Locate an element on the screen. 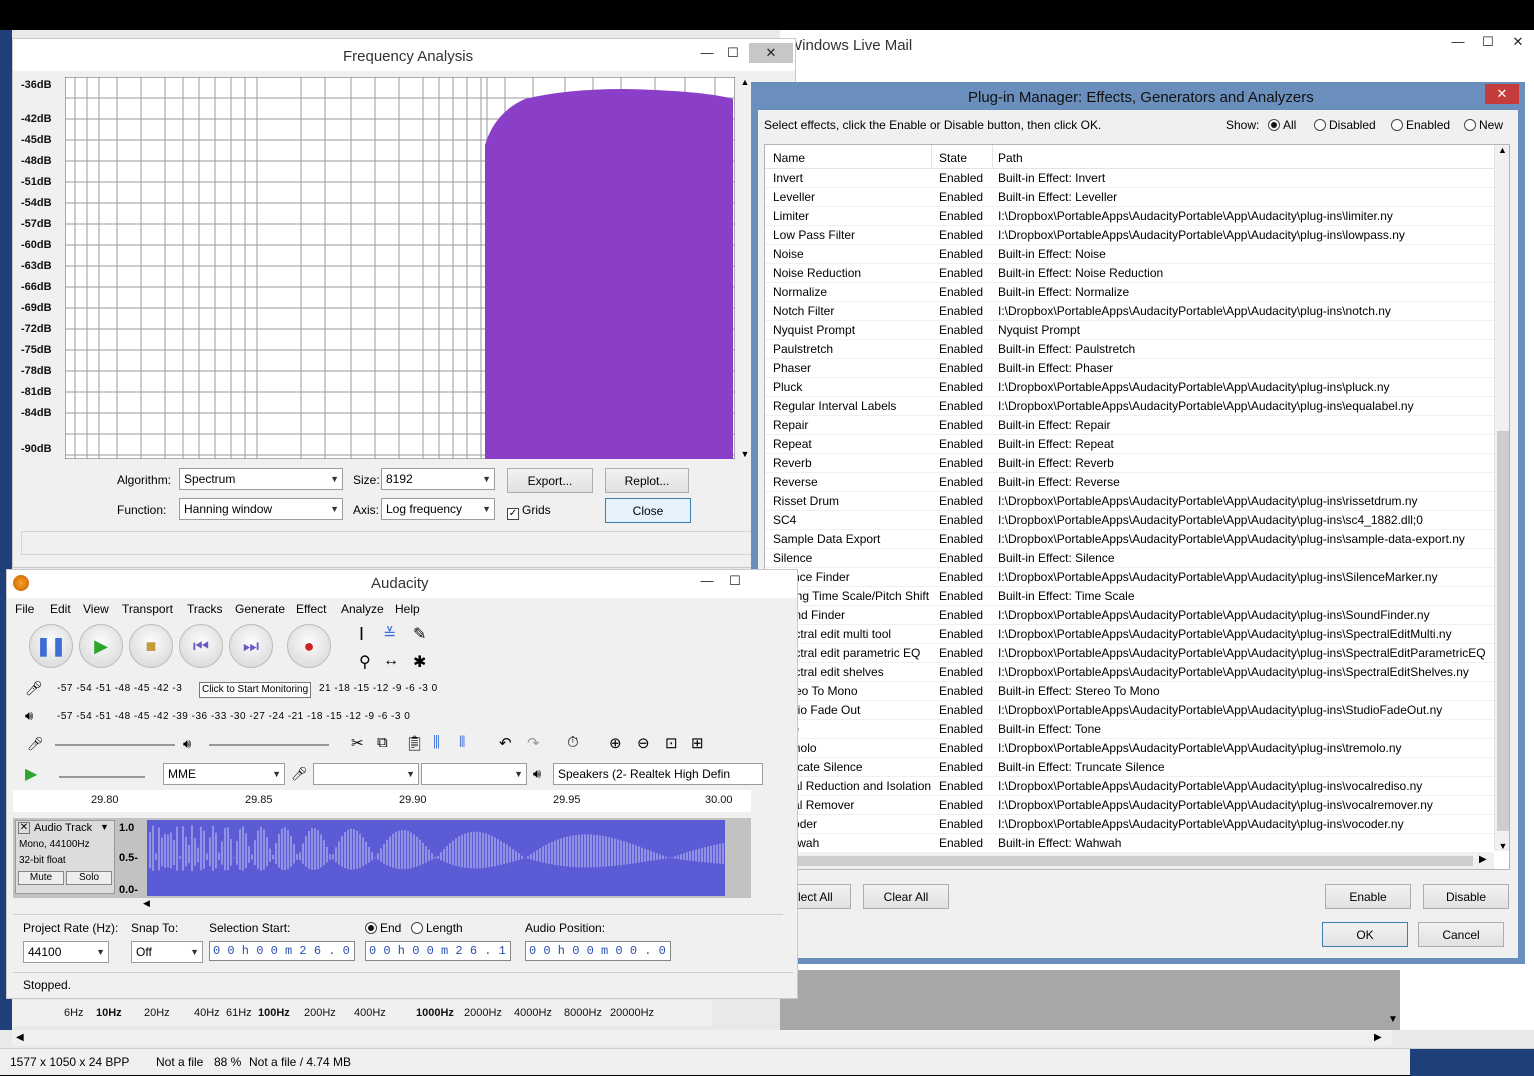 The image size is (1534, 1076). hscroll-thumb is located at coordinates (1128, 861).